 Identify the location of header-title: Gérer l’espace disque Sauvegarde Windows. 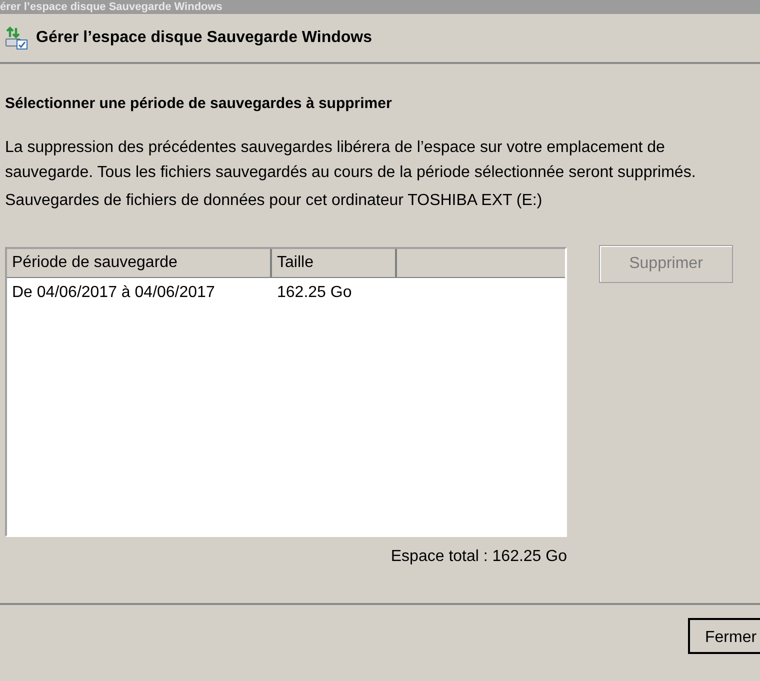
(204, 38).